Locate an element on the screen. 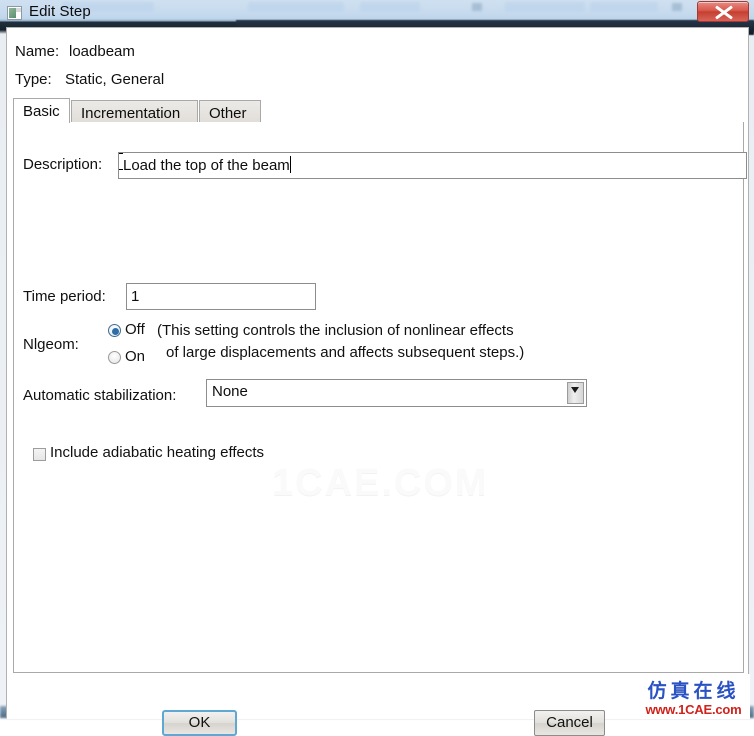  automatic-stabilization-select: None is located at coordinates (396, 393).